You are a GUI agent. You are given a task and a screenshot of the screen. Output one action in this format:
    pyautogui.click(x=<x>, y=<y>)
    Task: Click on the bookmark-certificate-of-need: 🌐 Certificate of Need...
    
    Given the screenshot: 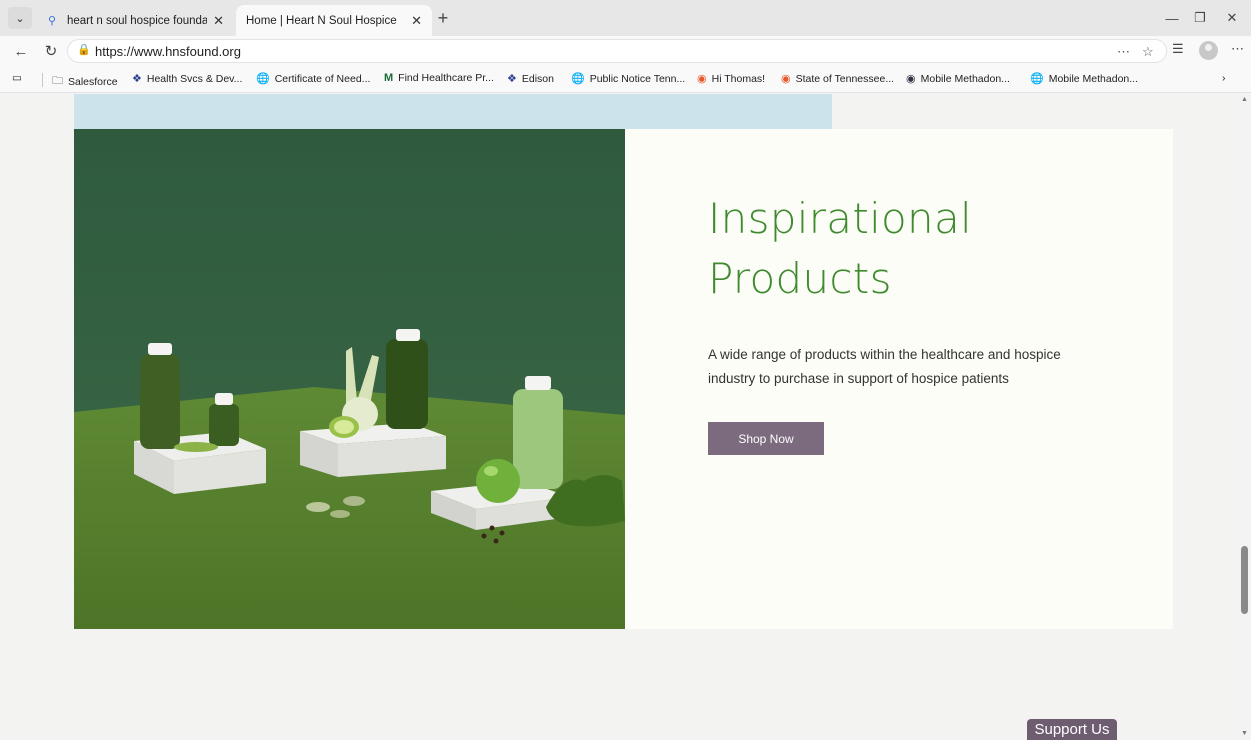 What is the action you would take?
    pyautogui.click(x=313, y=79)
    